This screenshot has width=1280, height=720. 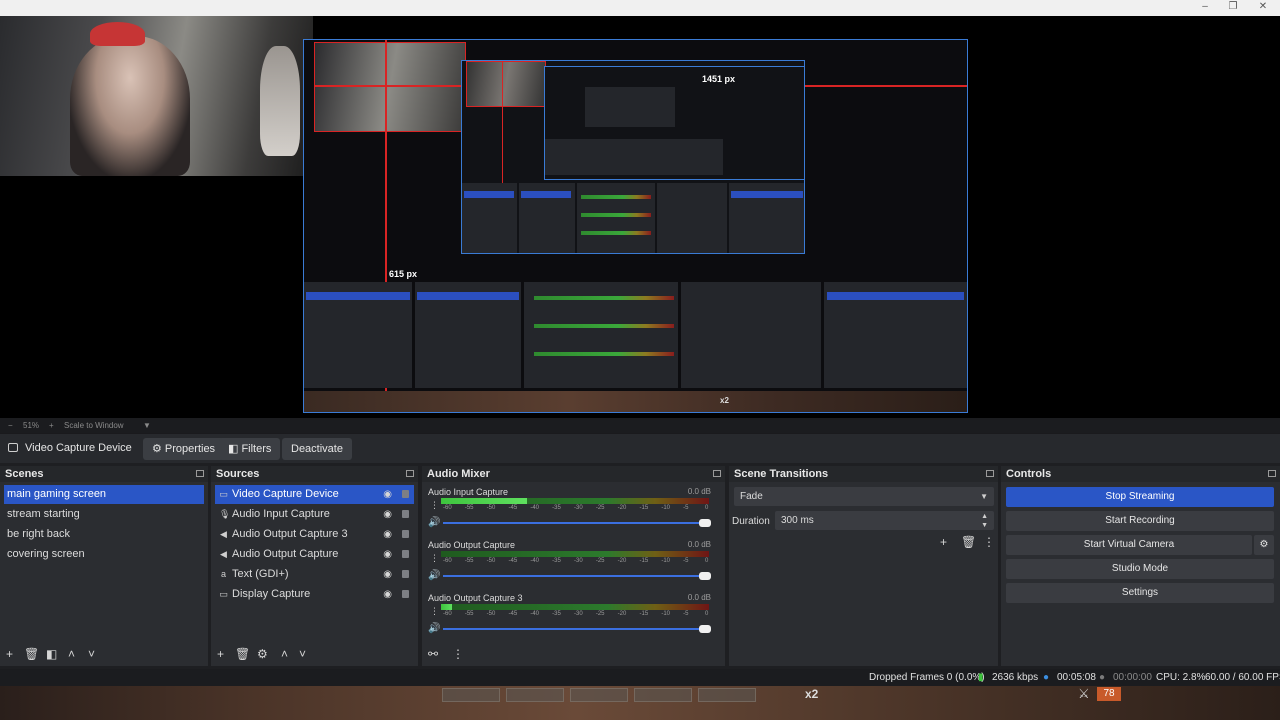 I want to click on meter-tick-label: -40, so click(x=534, y=614).